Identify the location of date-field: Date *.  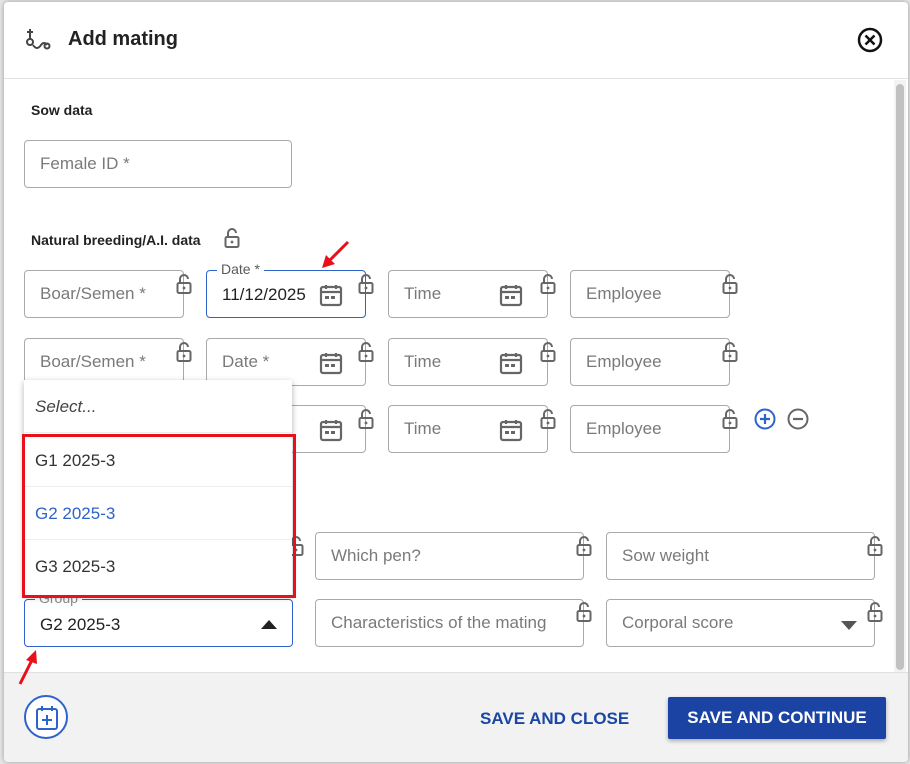
(286, 362).